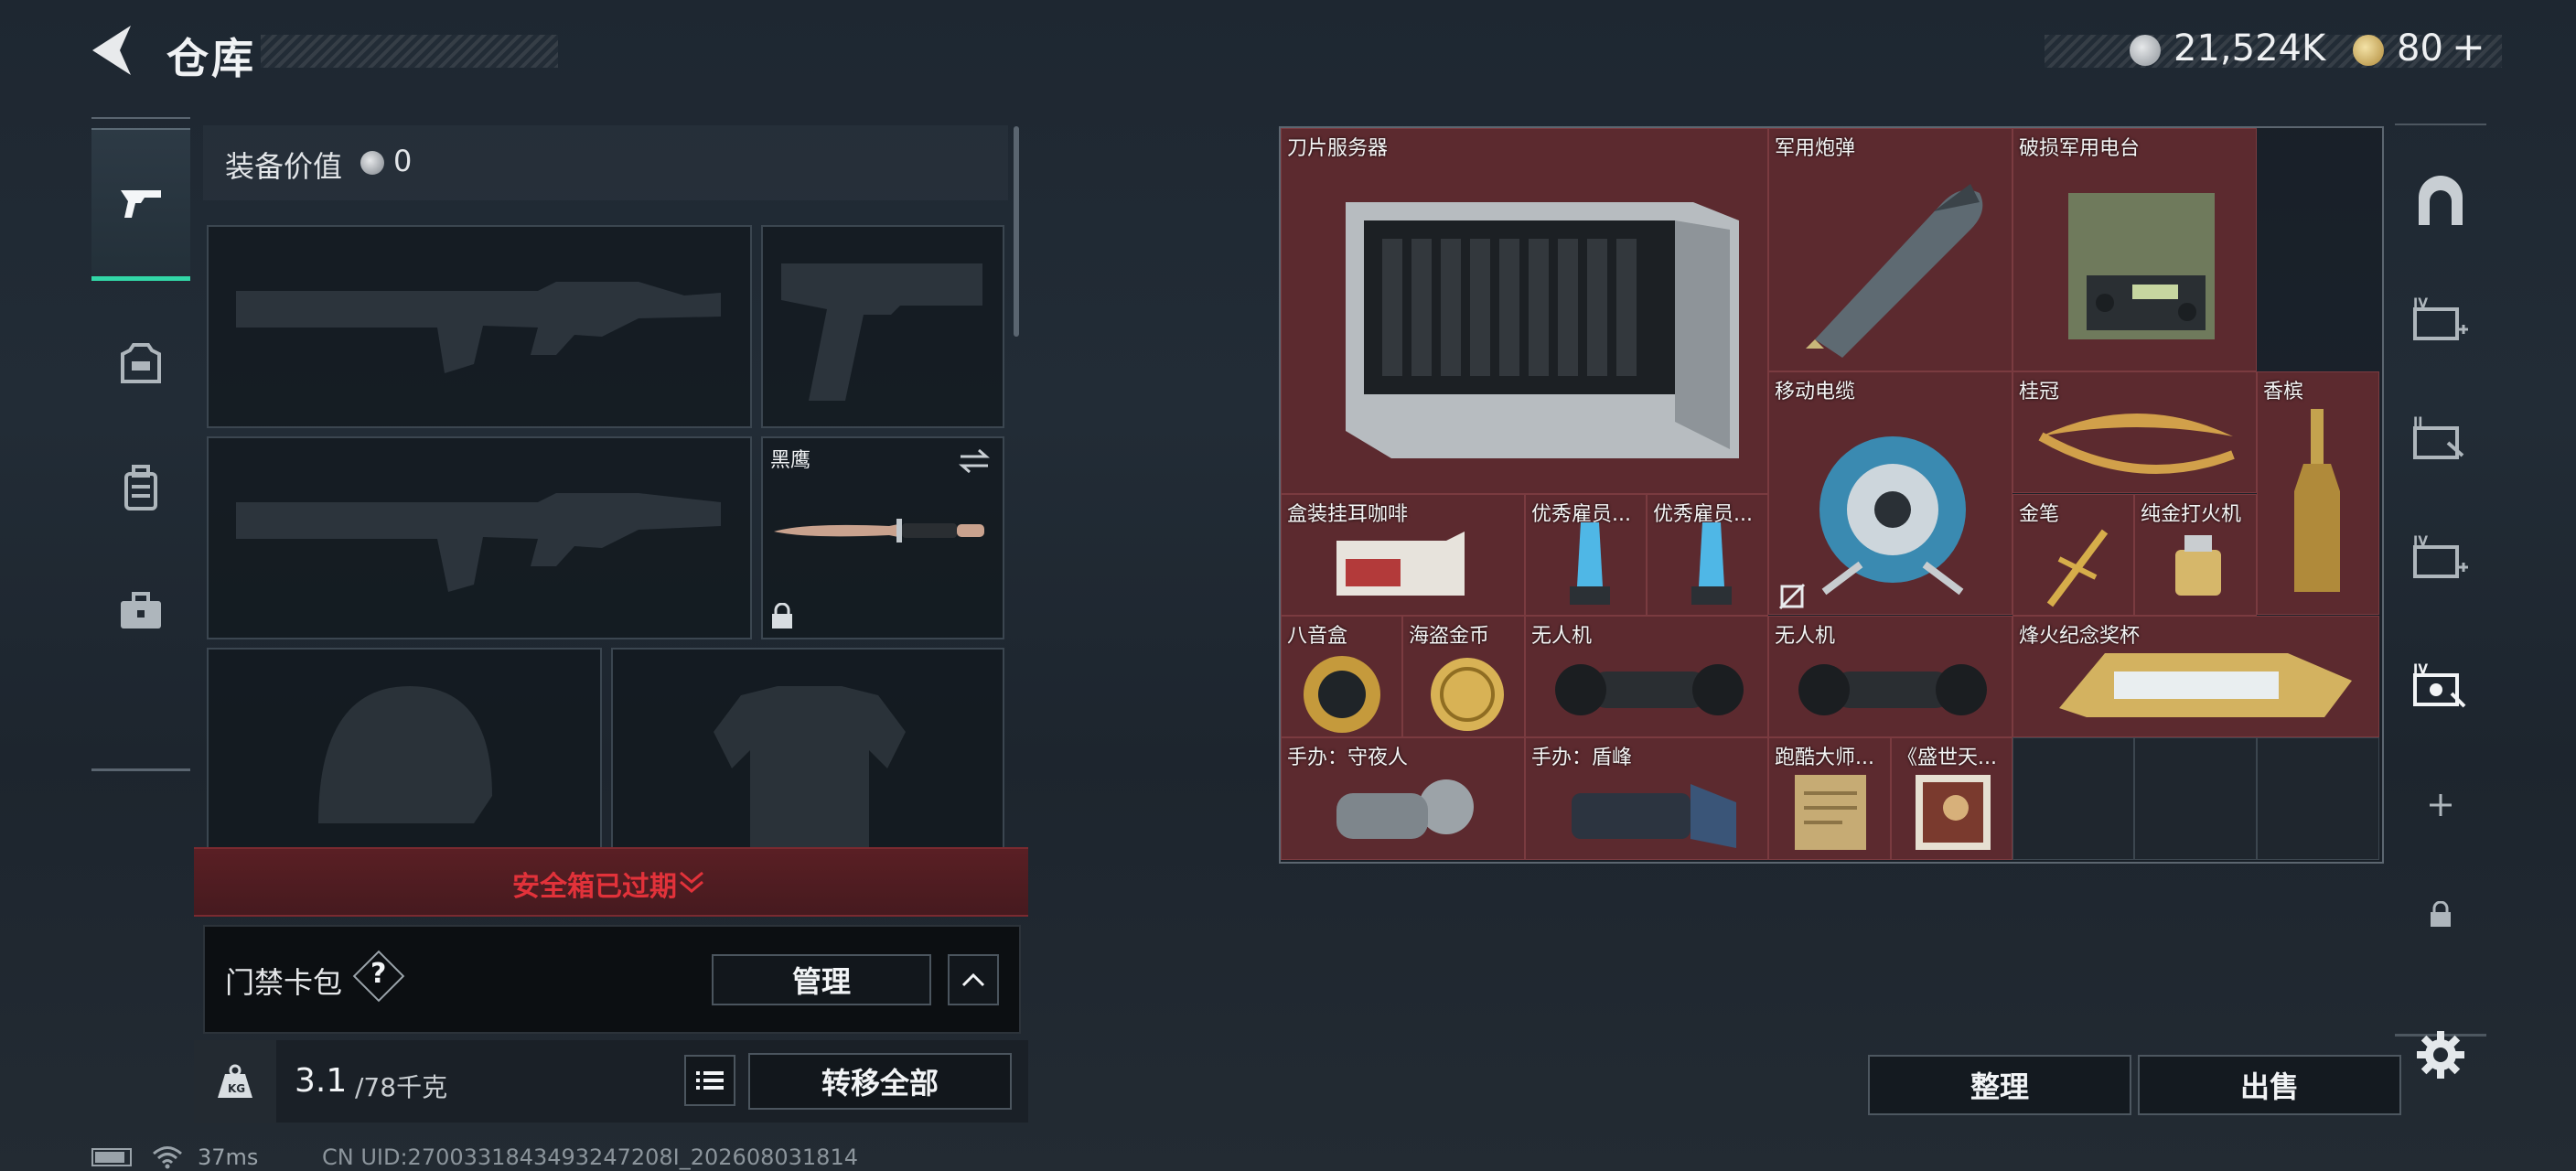  Describe the element at coordinates (1890, 676) in the screenshot. I see `item-drone-2: 无人机` at that location.